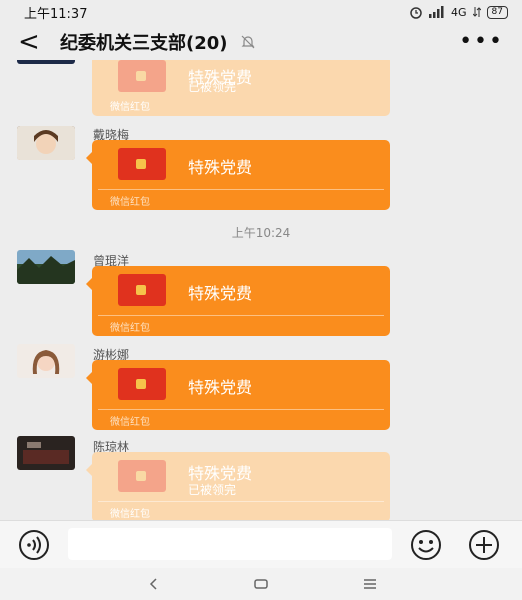 This screenshot has height=600, width=522. Describe the element at coordinates (476, 12) in the screenshot. I see `data-transfer-icon` at that location.